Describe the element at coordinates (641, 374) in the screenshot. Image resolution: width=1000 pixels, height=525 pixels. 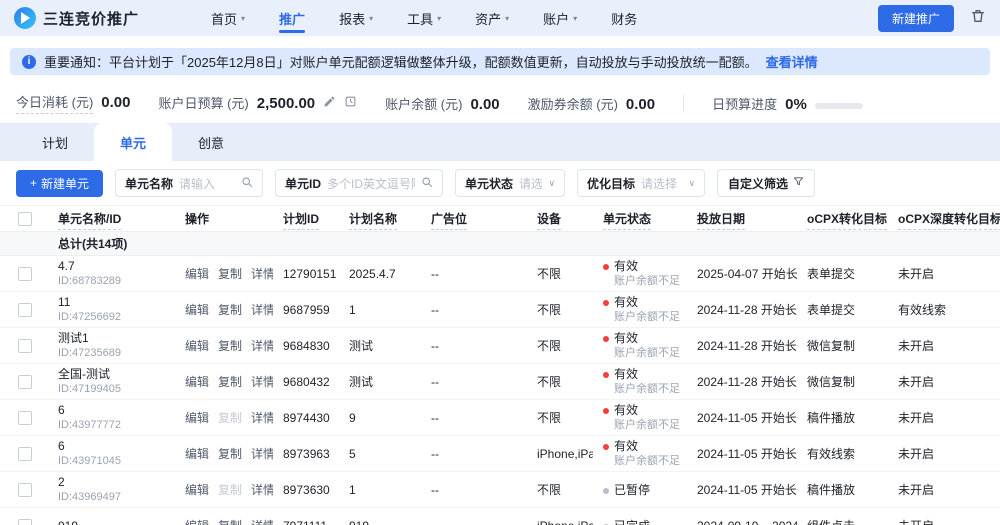
I see `status-badge: 有效` at that location.